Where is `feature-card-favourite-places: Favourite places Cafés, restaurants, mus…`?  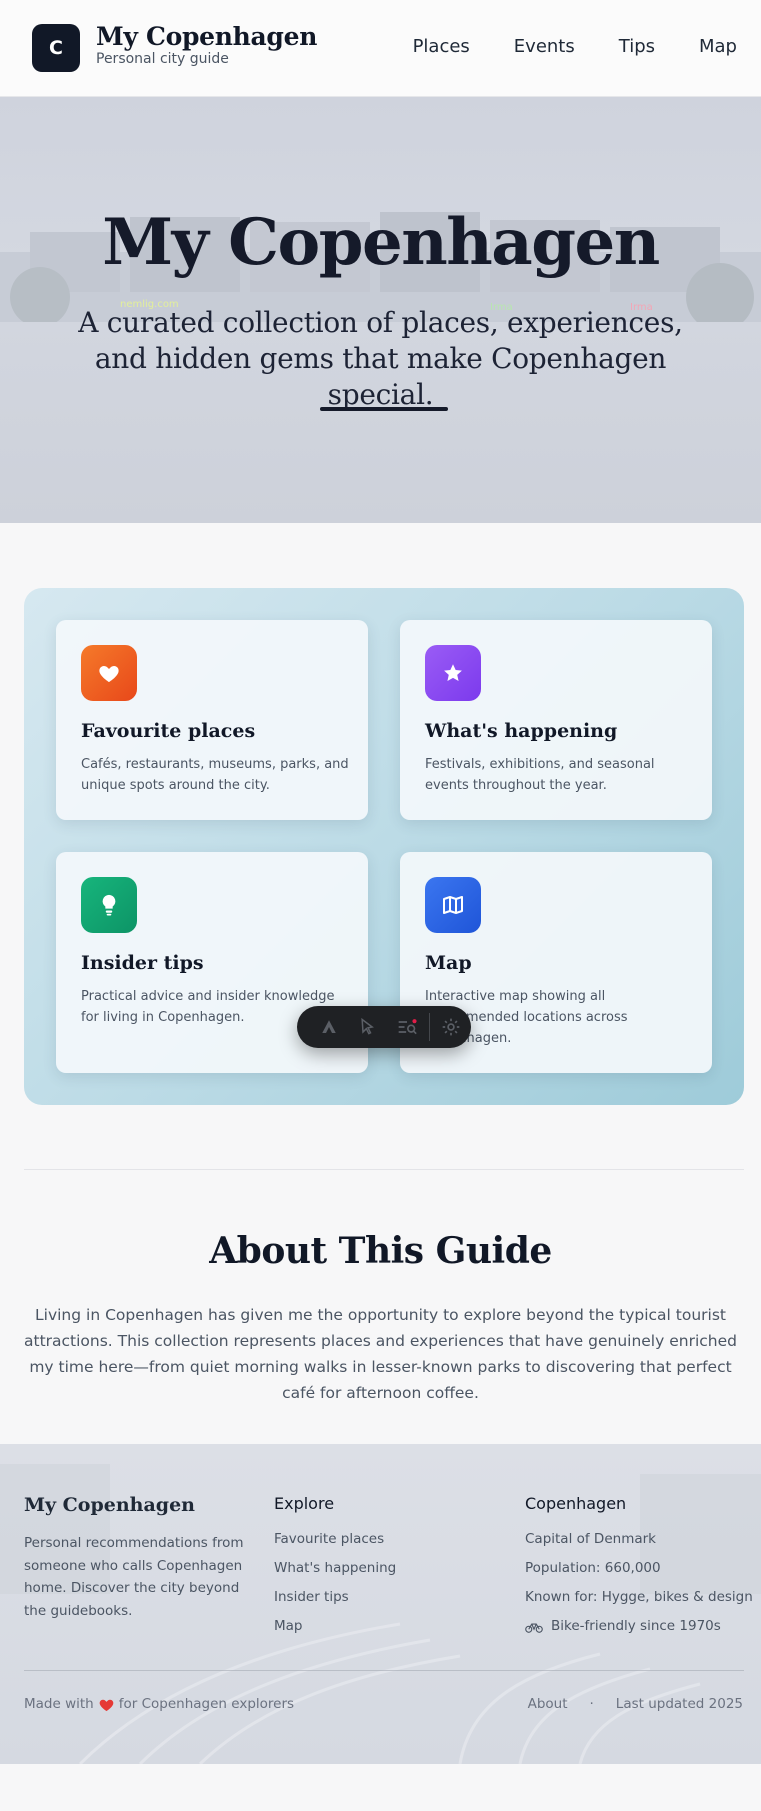
feature-card-favourite-places: Favourite places Cafés, restaurants, mus… is located at coordinates (212, 720).